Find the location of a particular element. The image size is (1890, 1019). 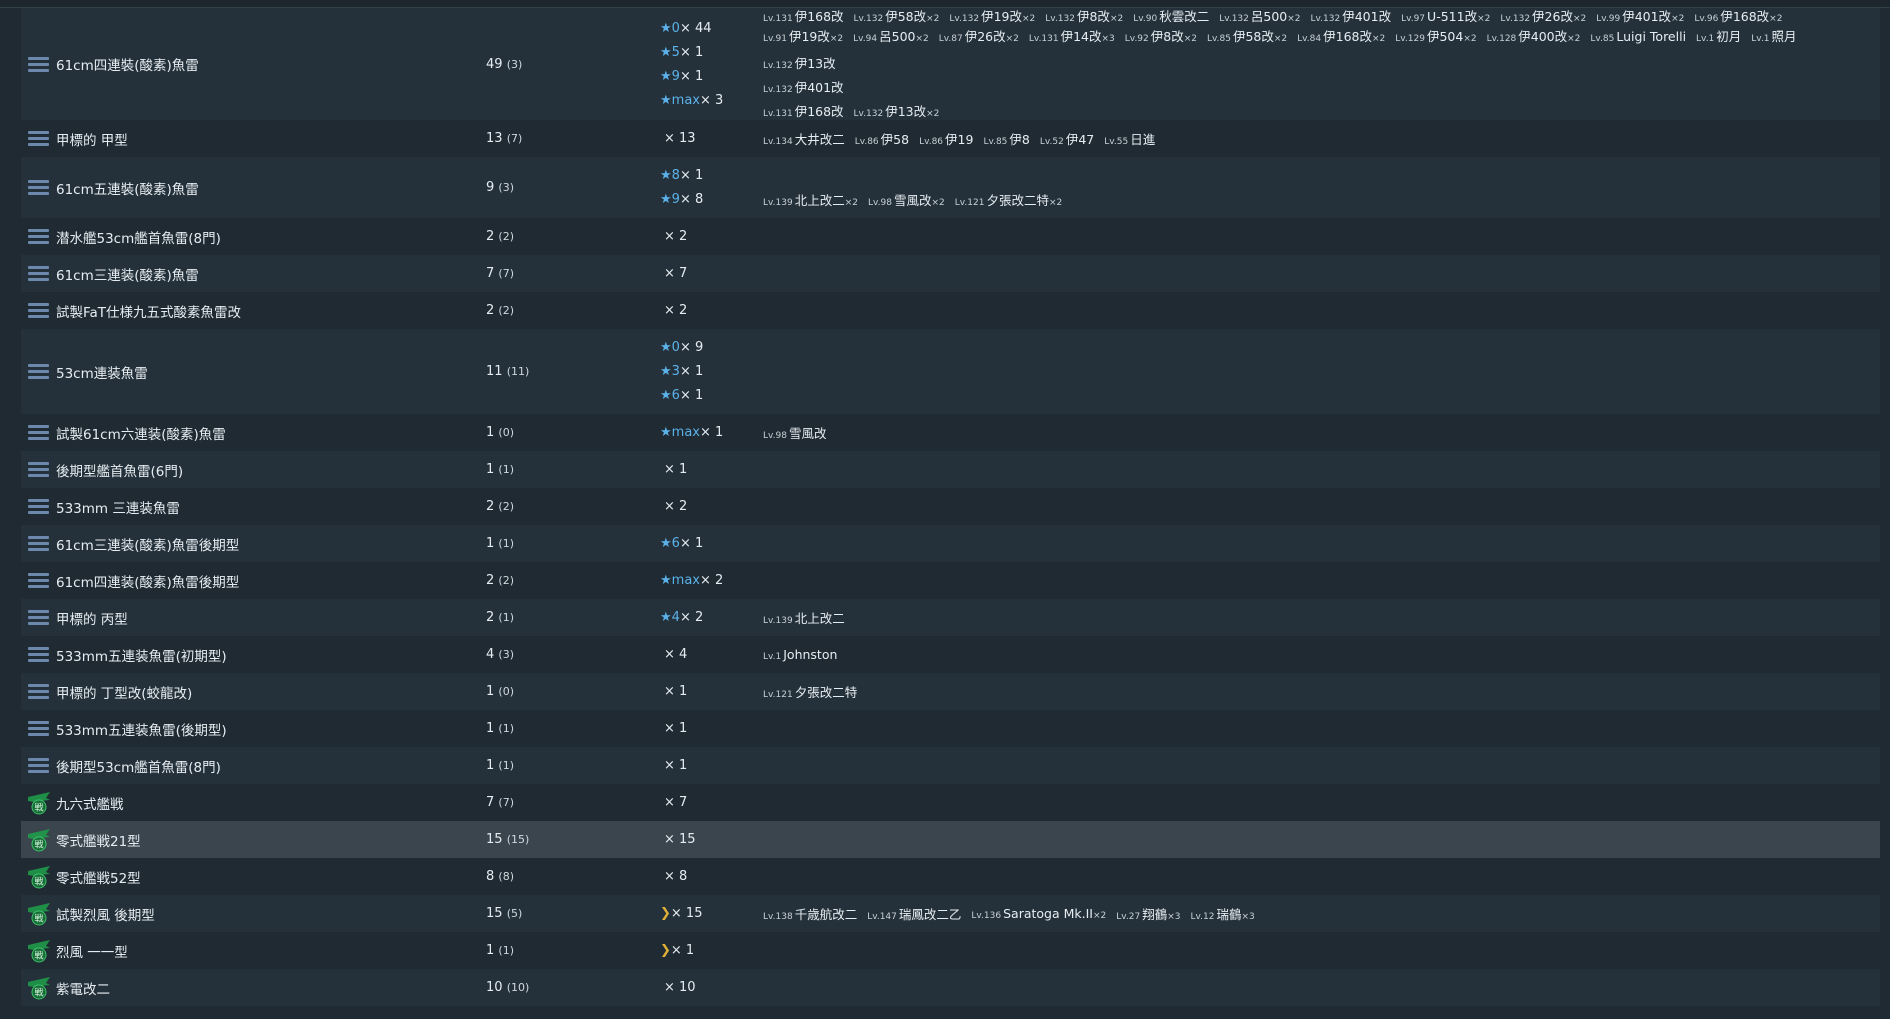

equipment-name: 533mm 三連装魚雷 is located at coordinates (271, 507).